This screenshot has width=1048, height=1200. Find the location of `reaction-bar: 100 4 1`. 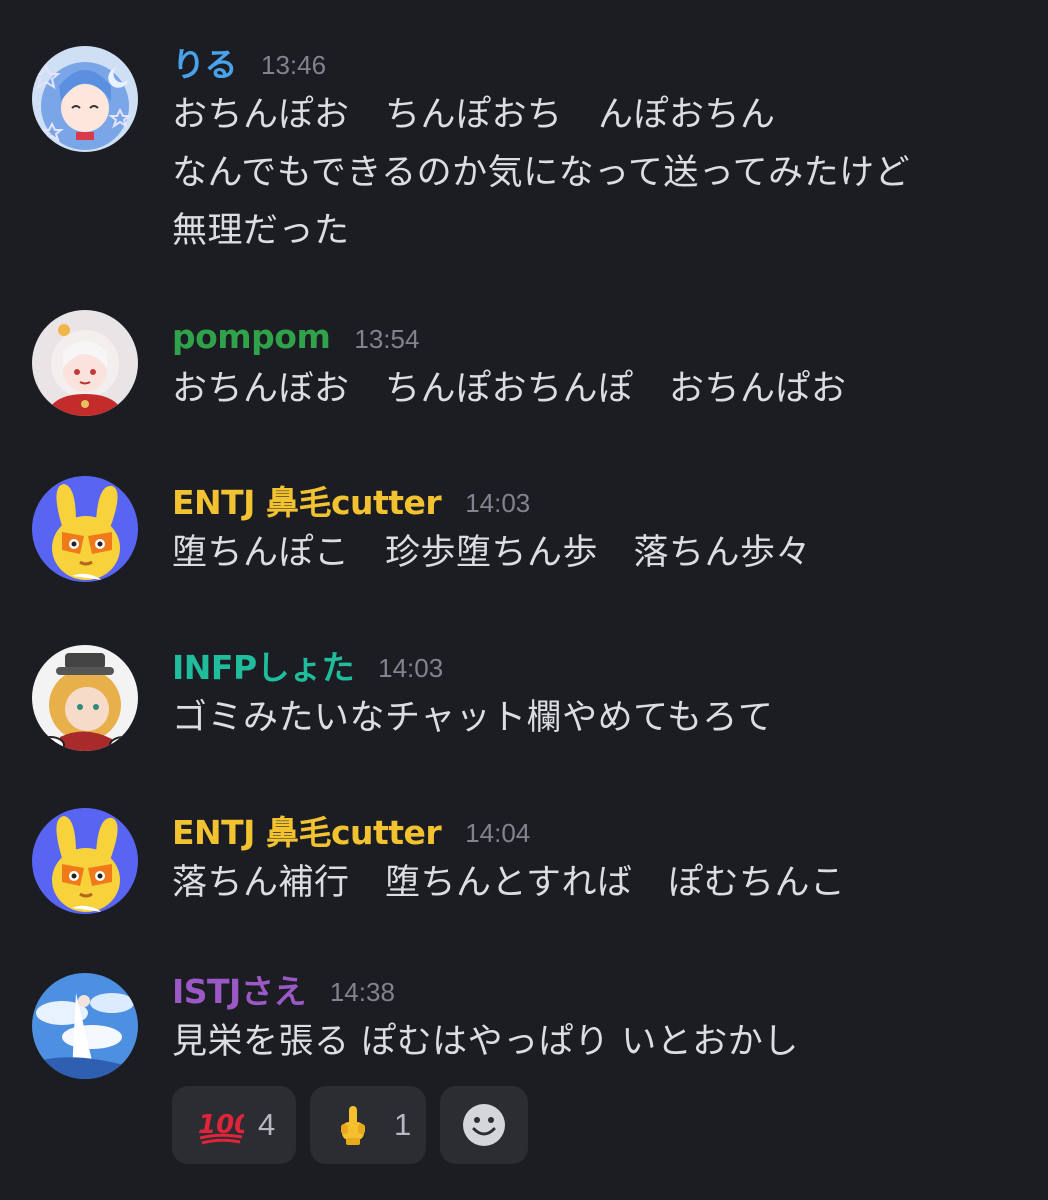

reaction-bar: 100 4 1 is located at coordinates (357, 1125).